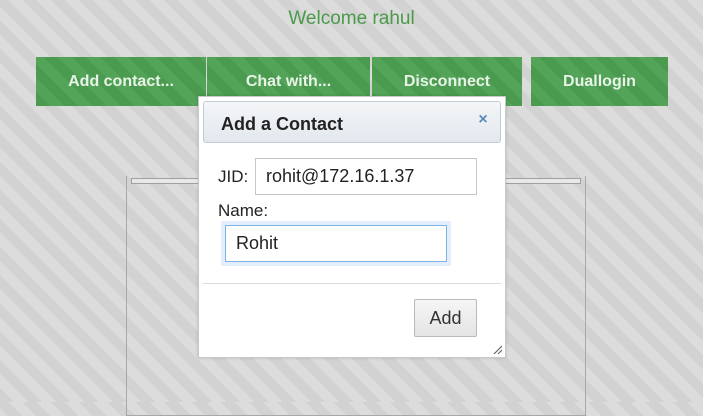  I want to click on add-button: Add, so click(445, 318).